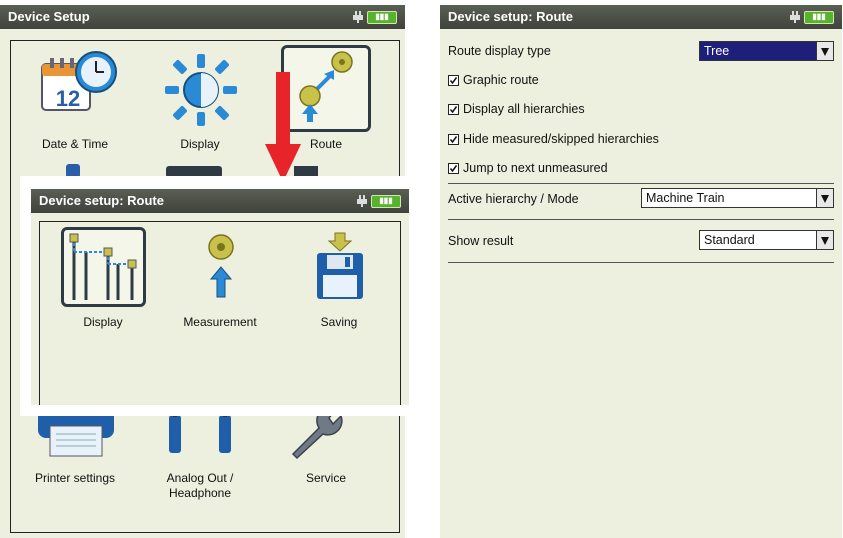 The image size is (843, 538). What do you see at coordinates (513, 199) in the screenshot?
I see `active-hierarchy-label: Active hierarchy / Mode` at bounding box center [513, 199].